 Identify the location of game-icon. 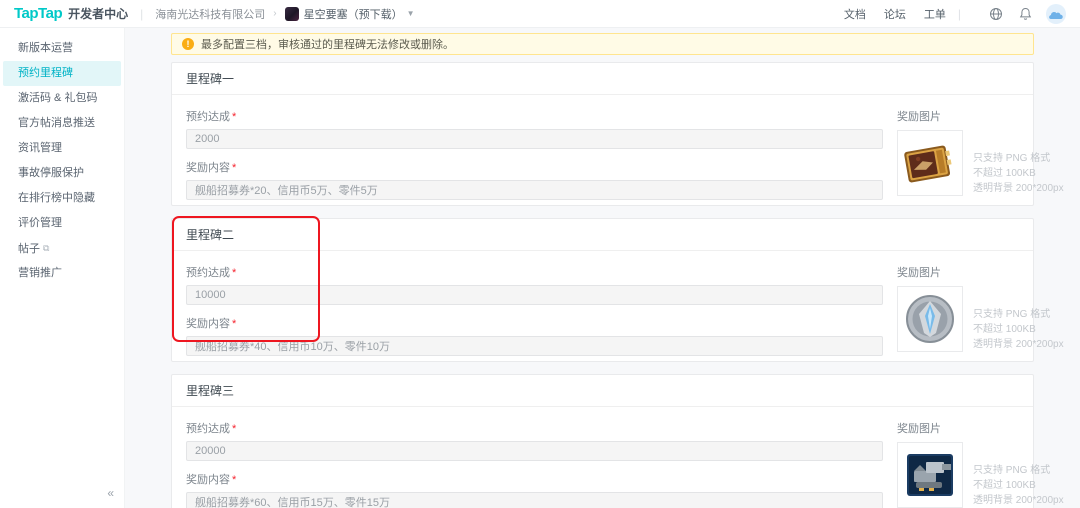
(291, 13).